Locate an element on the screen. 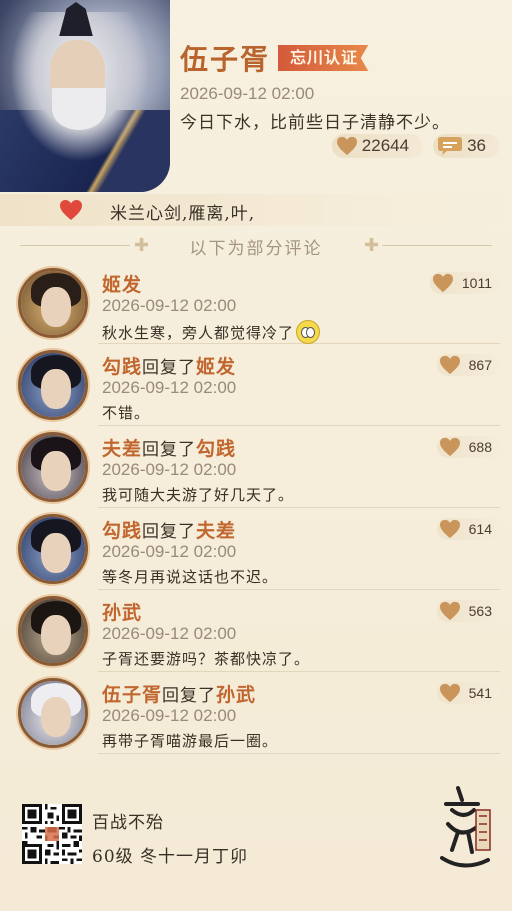 Image resolution: width=512 pixels, height=911 pixels. flushed-face-icon is located at coordinates (308, 332).